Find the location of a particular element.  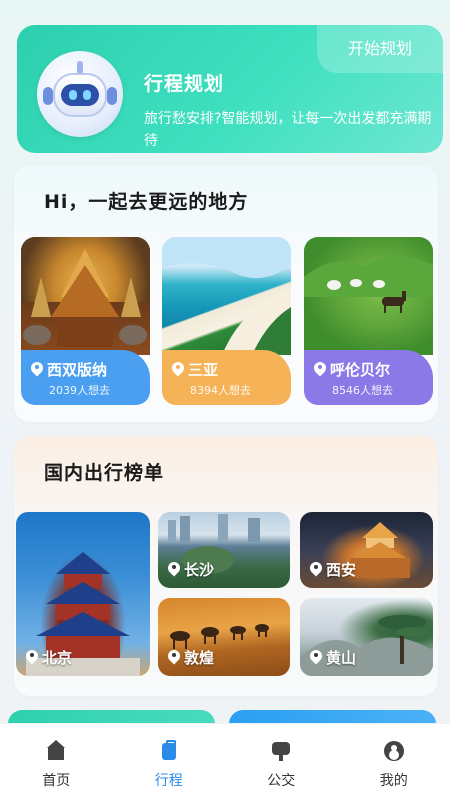

user-icon is located at coordinates (394, 751).